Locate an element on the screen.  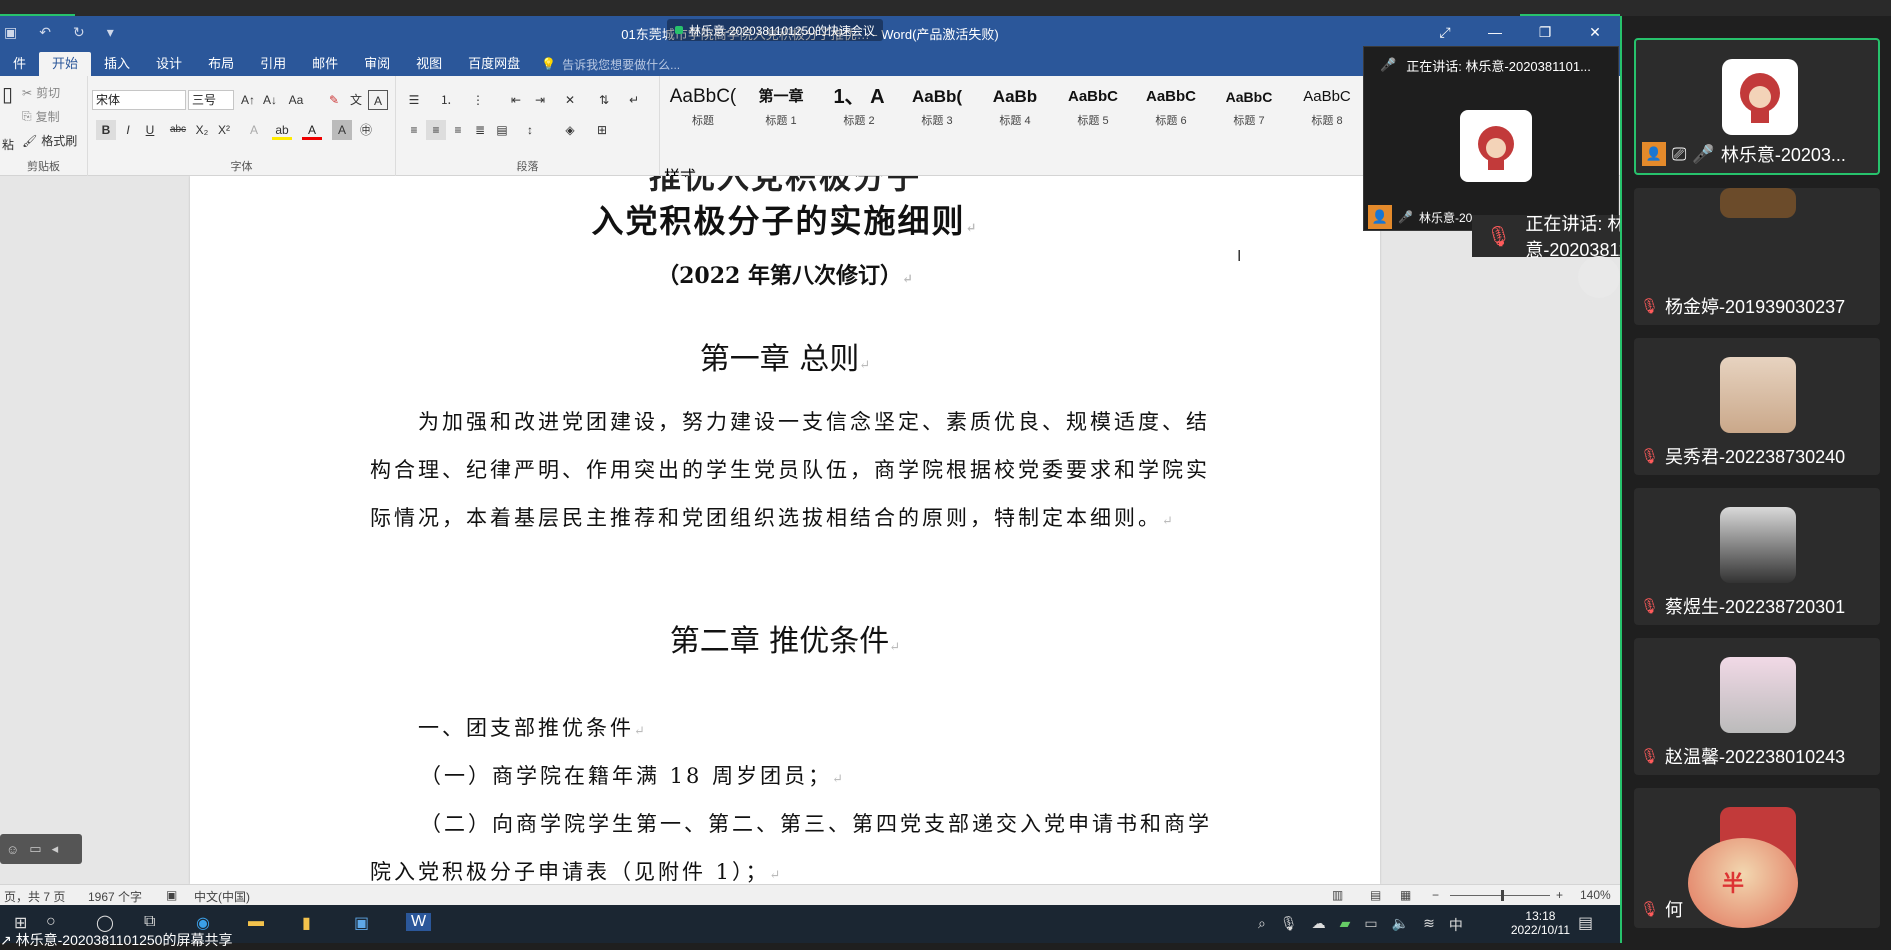
tray-battery-icon: ▭ is located at coordinates (1370, 925).